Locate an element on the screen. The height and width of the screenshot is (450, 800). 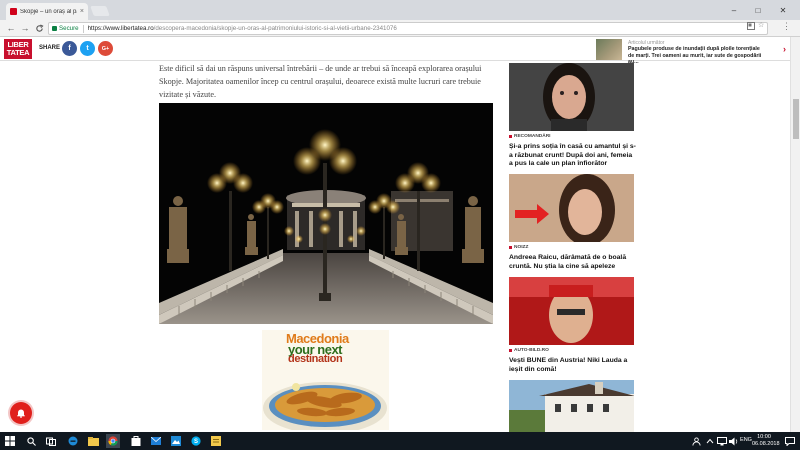
lock-icon is located at coordinates (54, 28).